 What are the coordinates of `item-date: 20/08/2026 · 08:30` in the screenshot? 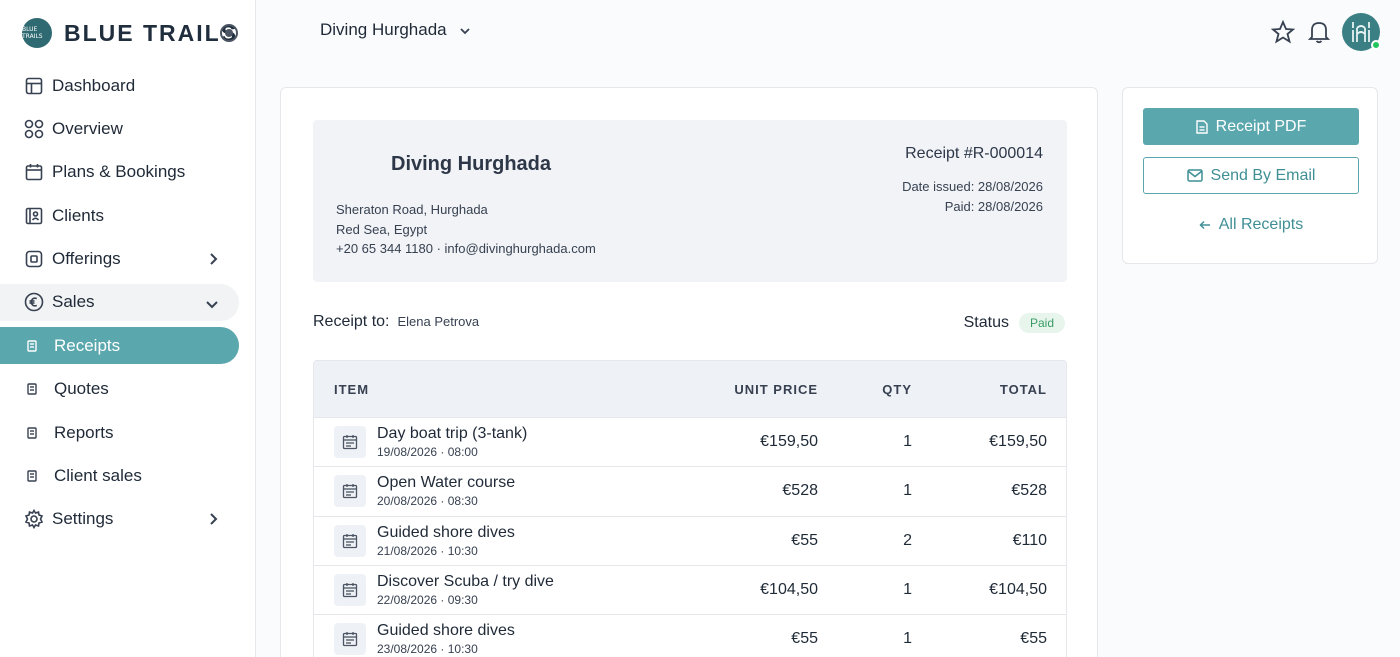 It's located at (427, 501).